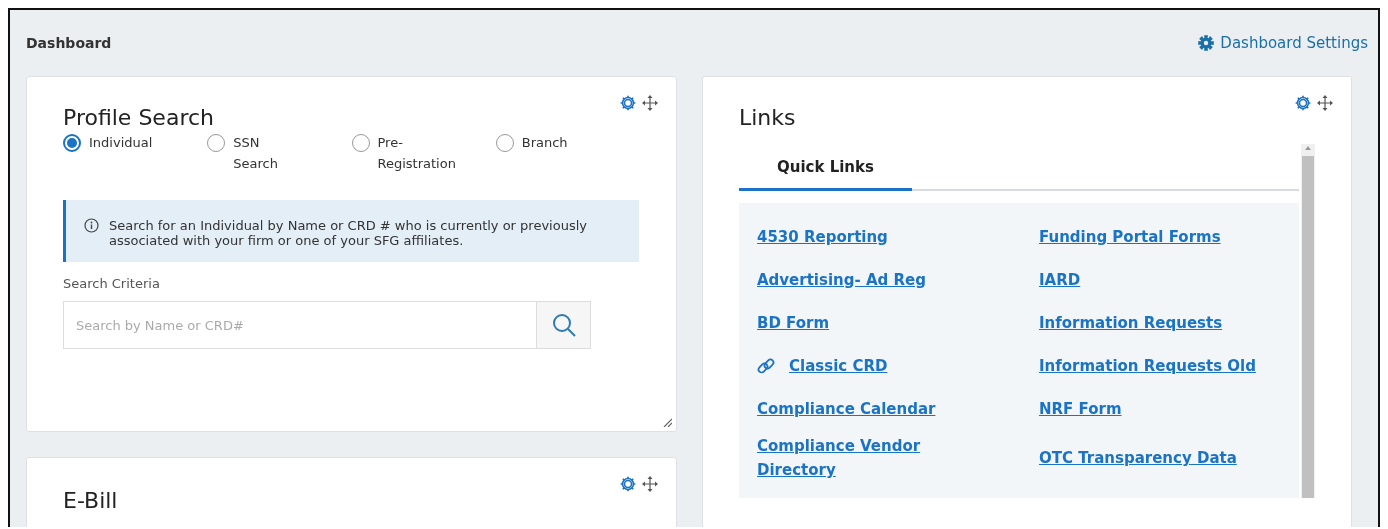 The height and width of the screenshot is (529, 1388). Describe the element at coordinates (139, 117) in the screenshot. I see `card-title: Profile Search` at that location.